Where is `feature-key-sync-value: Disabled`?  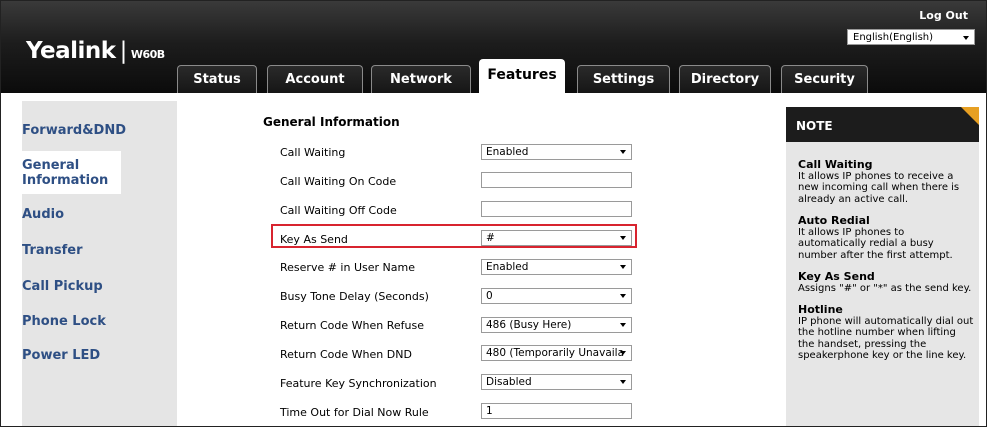 feature-key-sync-value: Disabled is located at coordinates (509, 382).